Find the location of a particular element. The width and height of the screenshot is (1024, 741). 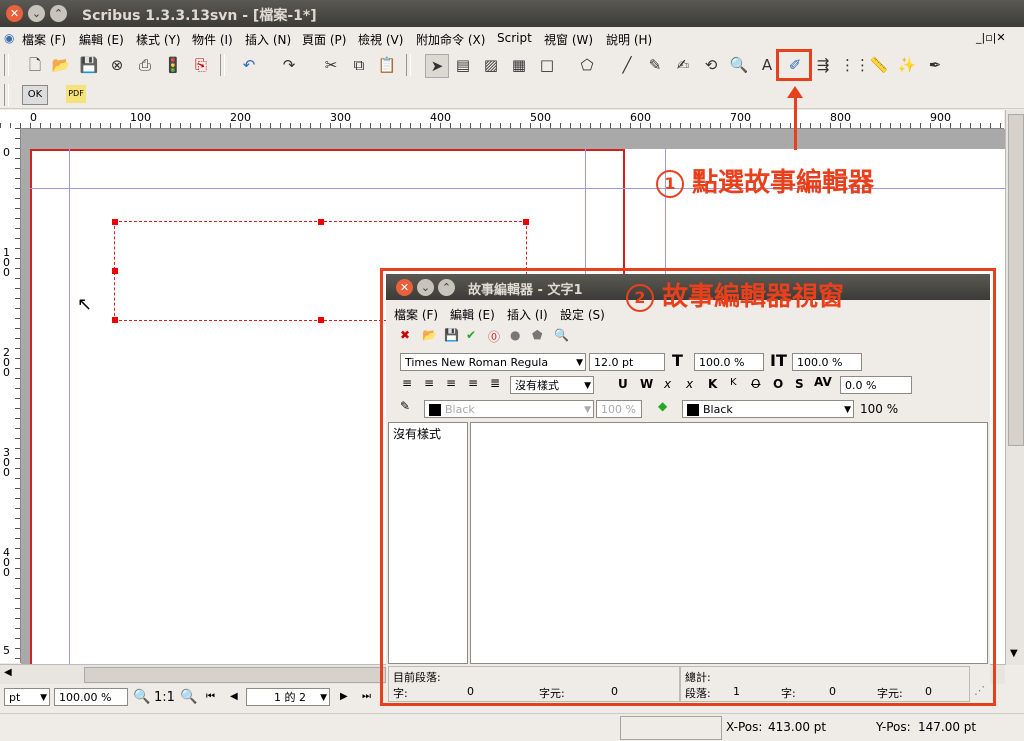

underline-button: U is located at coordinates (623, 384).